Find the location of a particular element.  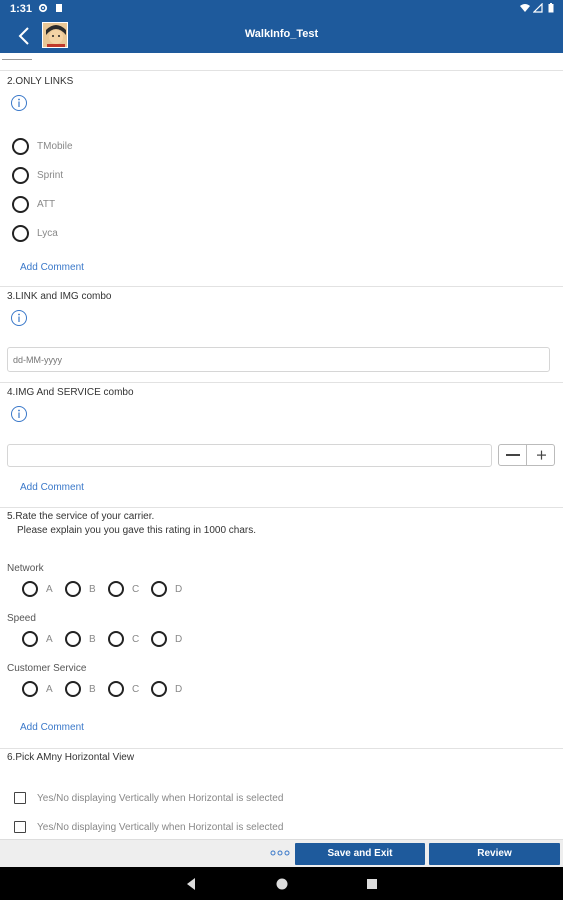

radio-option-tmobile: TMobile is located at coordinates (72, 148).